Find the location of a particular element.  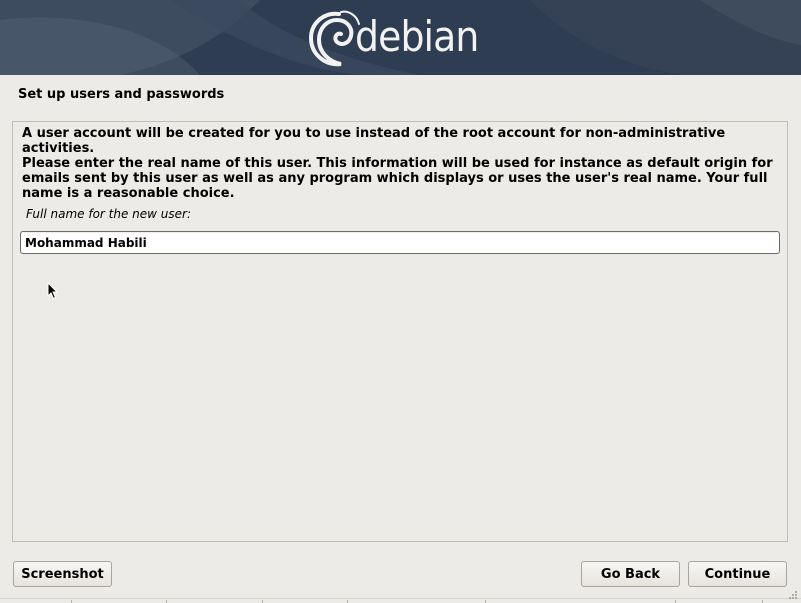

page-title: Set up users and passwords is located at coordinates (121, 94).